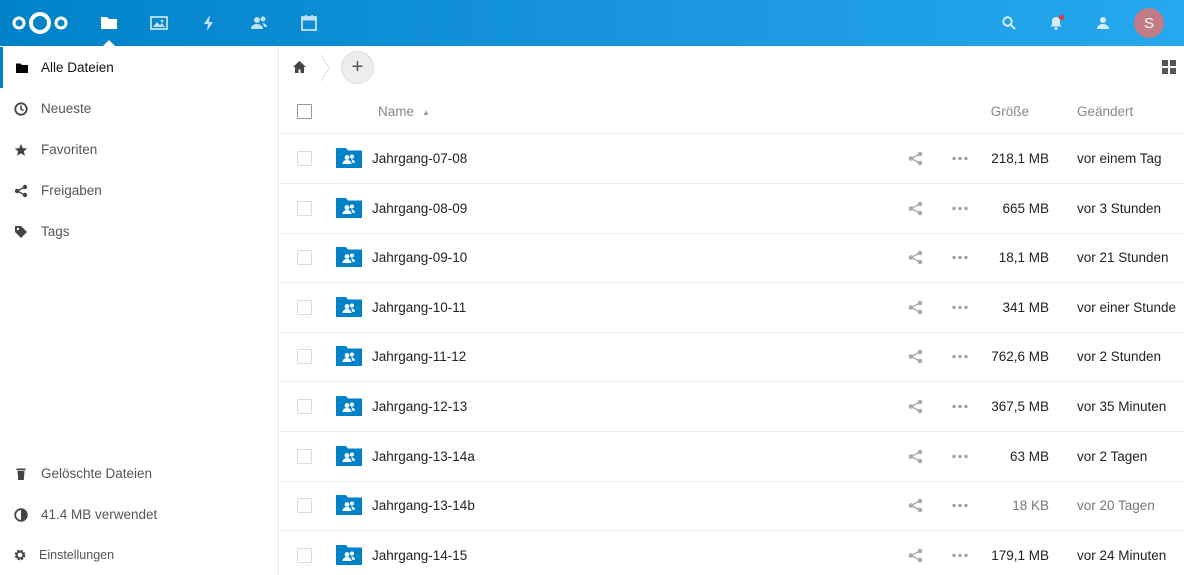  What do you see at coordinates (419, 208) in the screenshot?
I see `file-name: Jahrgang-08-09` at bounding box center [419, 208].